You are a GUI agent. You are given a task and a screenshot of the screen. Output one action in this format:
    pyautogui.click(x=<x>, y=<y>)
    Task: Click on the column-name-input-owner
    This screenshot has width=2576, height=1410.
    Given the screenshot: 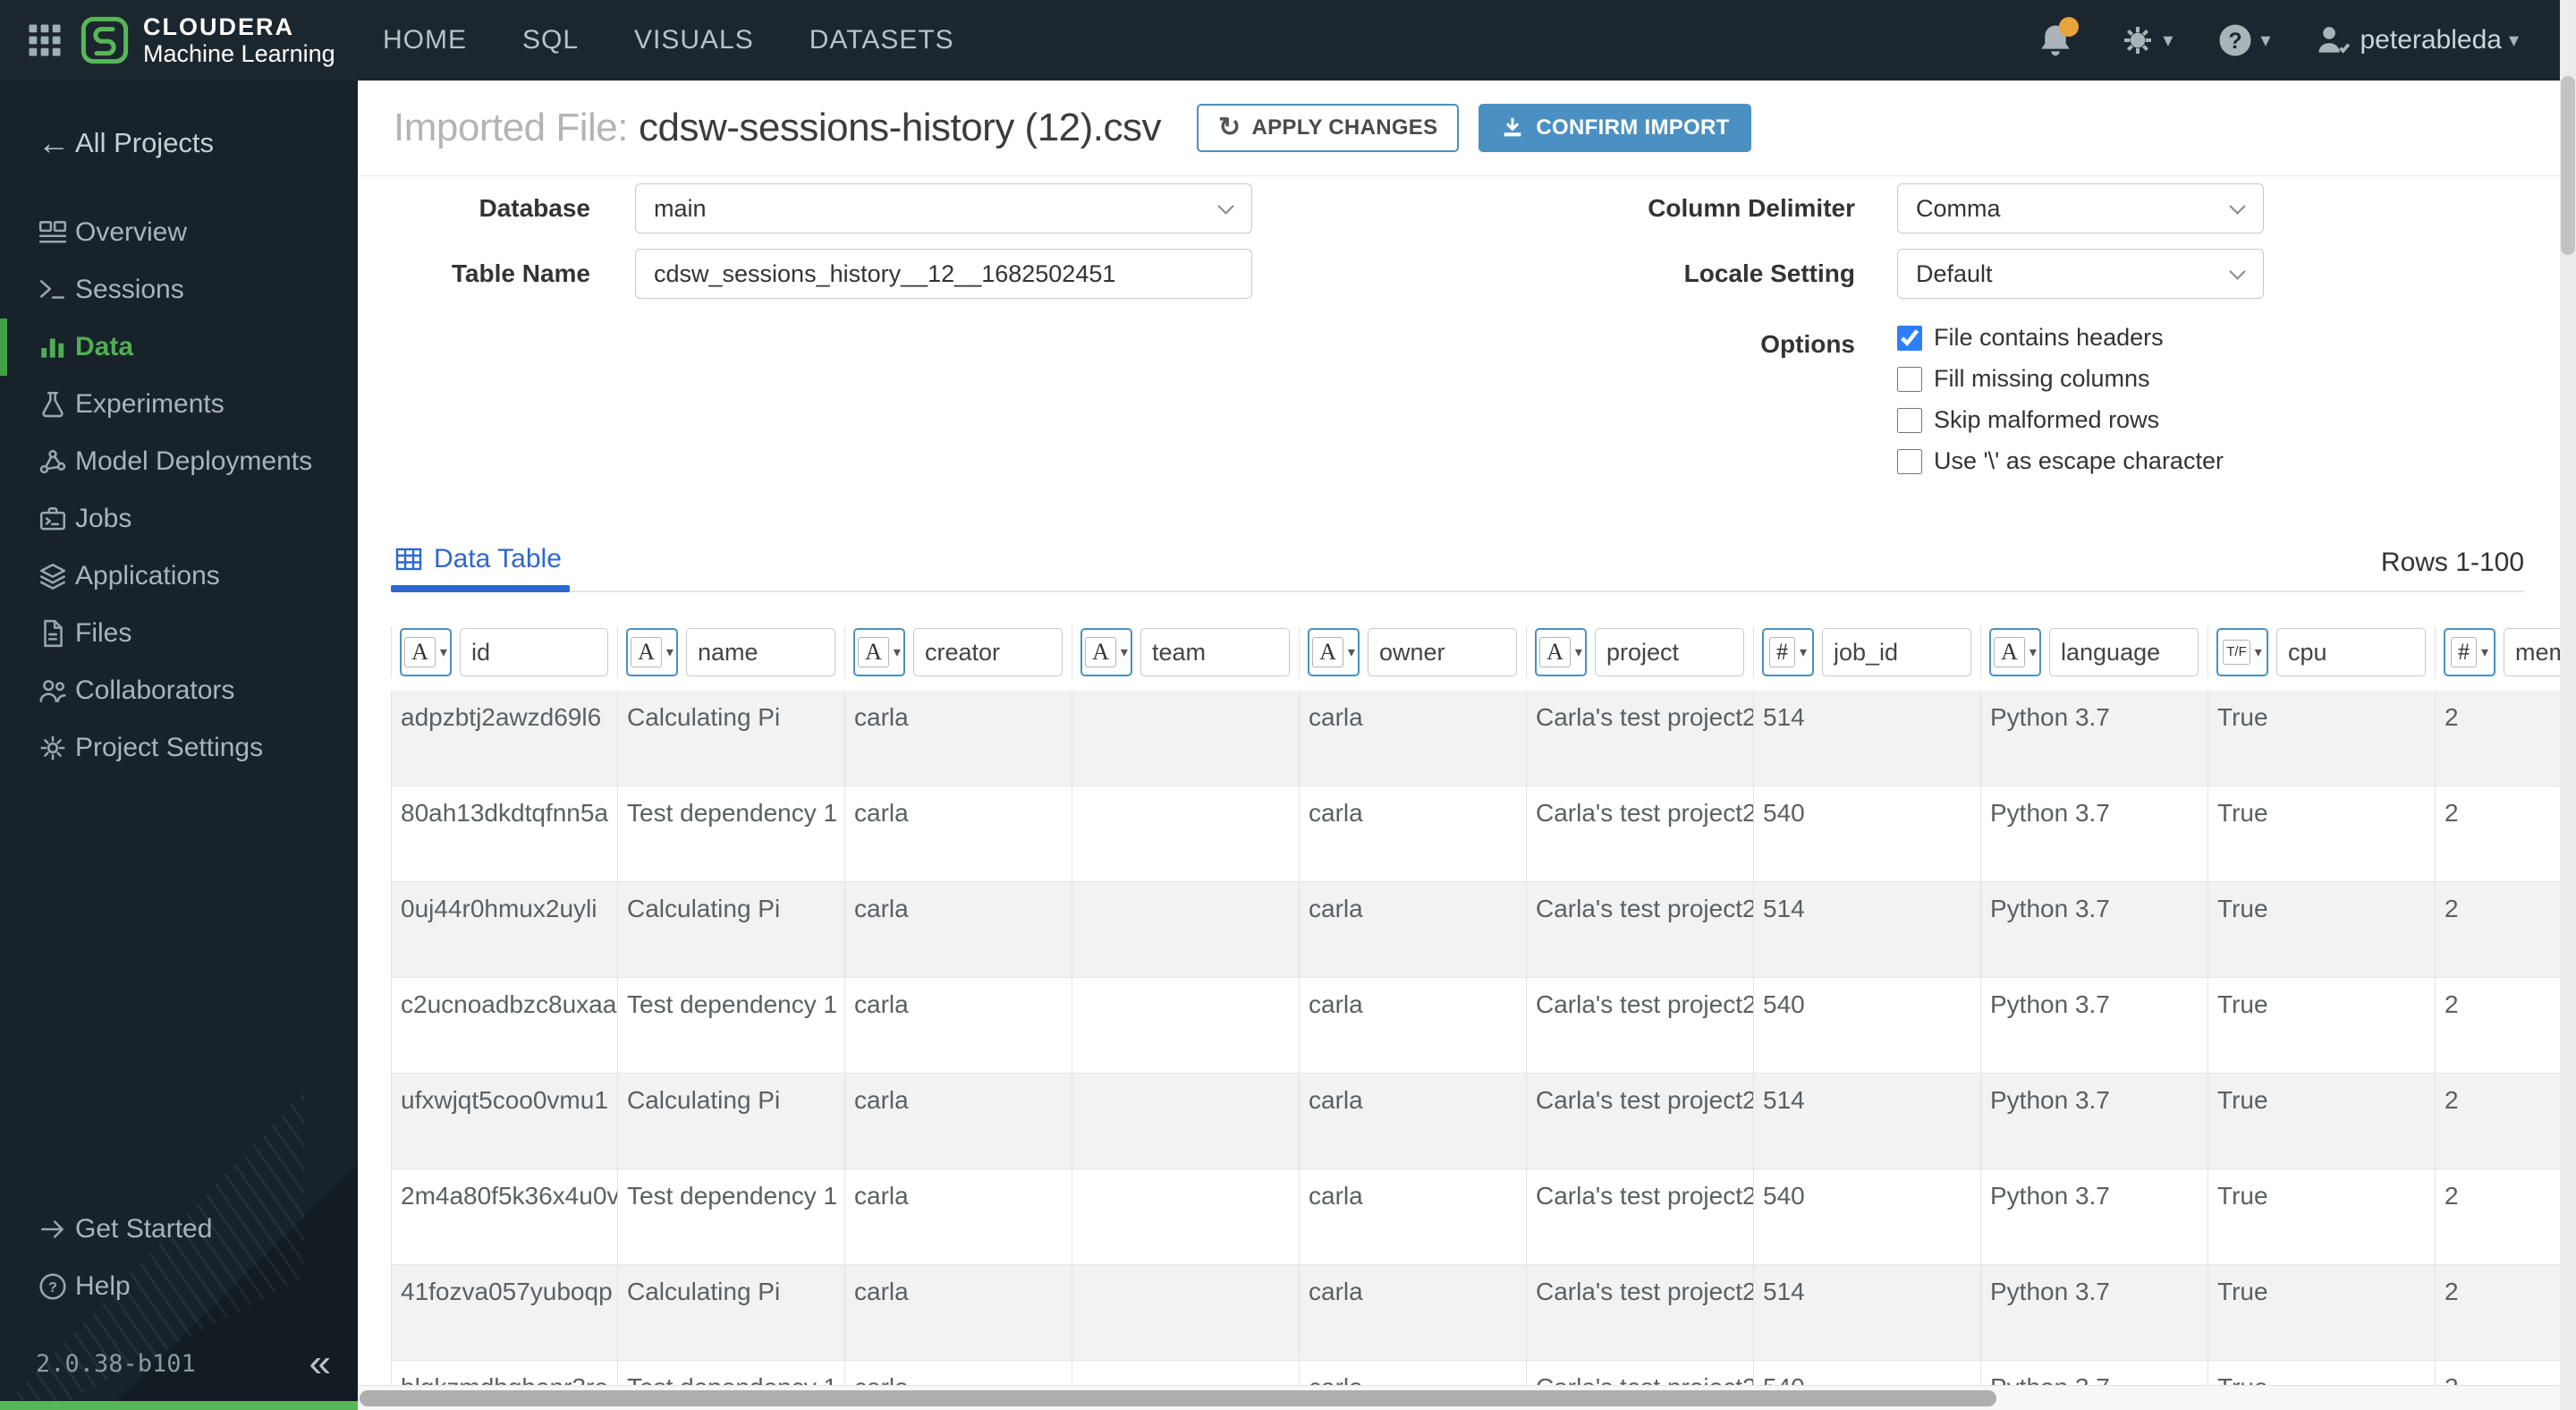 What is the action you would take?
    pyautogui.click(x=1442, y=652)
    